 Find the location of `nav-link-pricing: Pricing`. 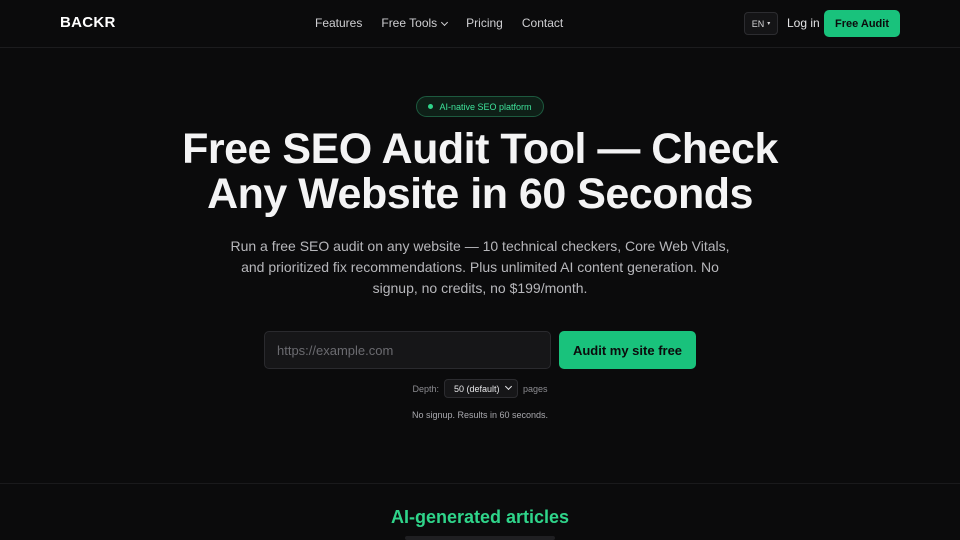

nav-link-pricing: Pricing is located at coordinates (484, 23).